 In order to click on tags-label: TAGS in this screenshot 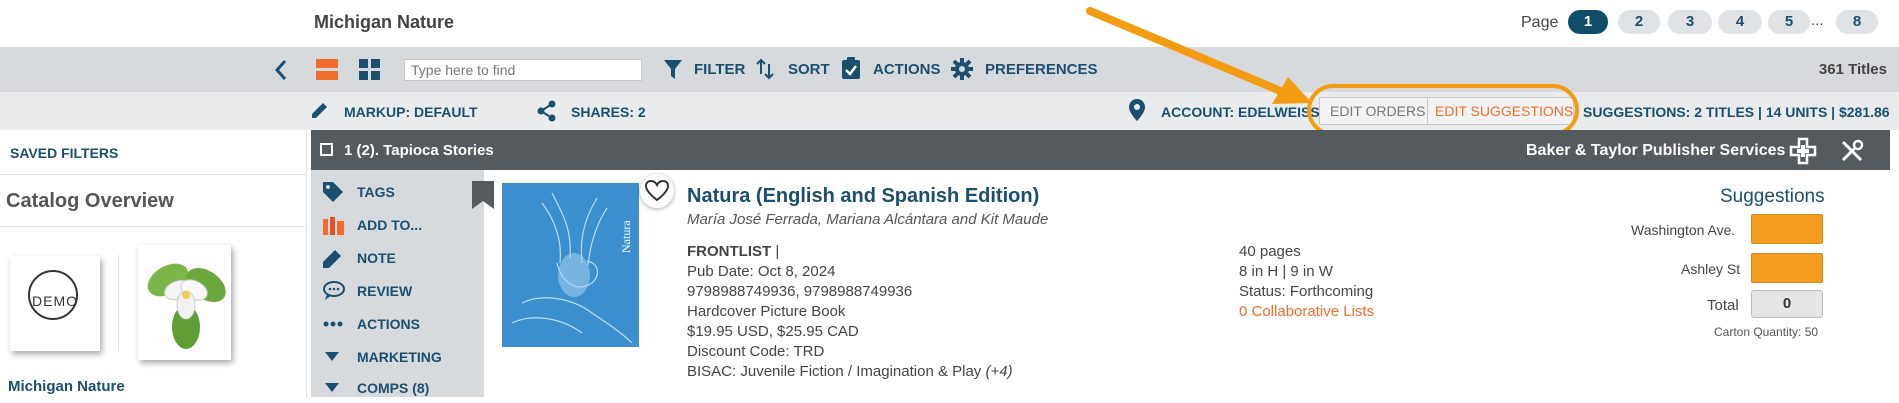, I will do `click(376, 192)`.